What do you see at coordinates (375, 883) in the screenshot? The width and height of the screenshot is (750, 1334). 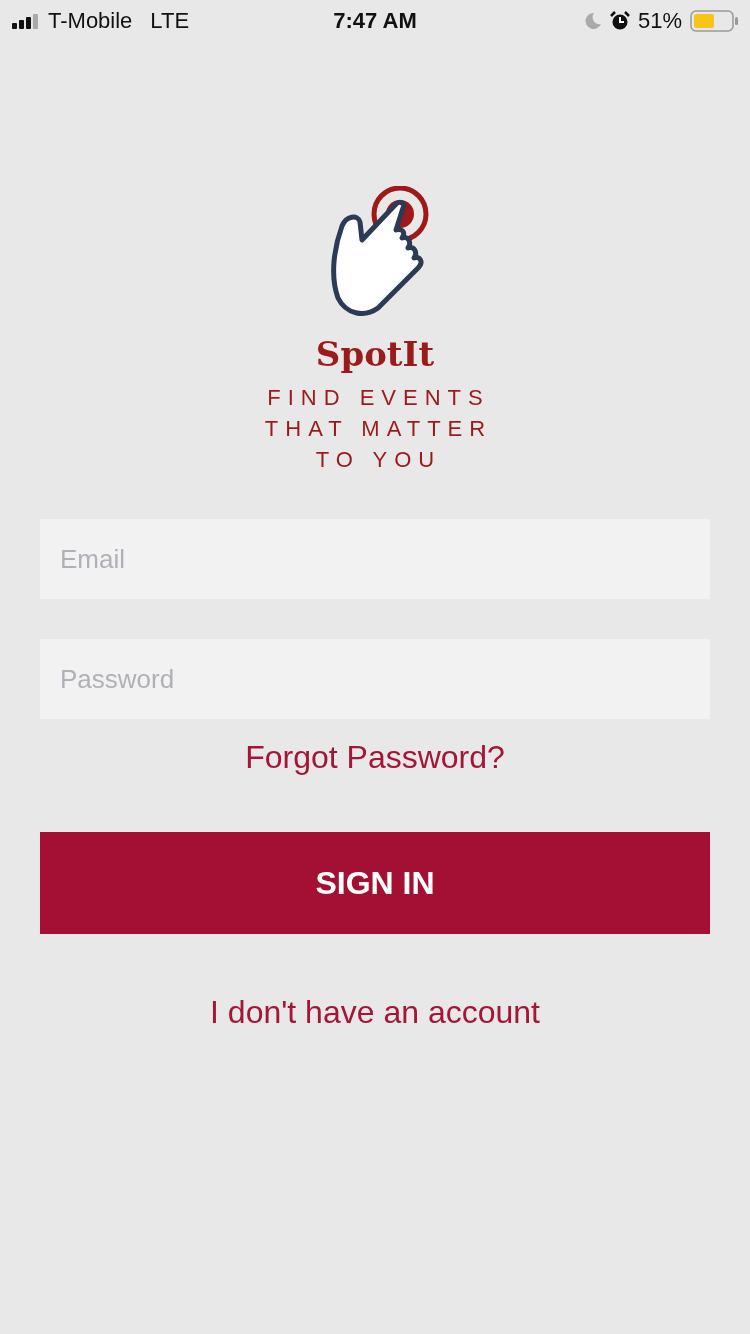 I see `sign-in-button: SIGN IN` at bounding box center [375, 883].